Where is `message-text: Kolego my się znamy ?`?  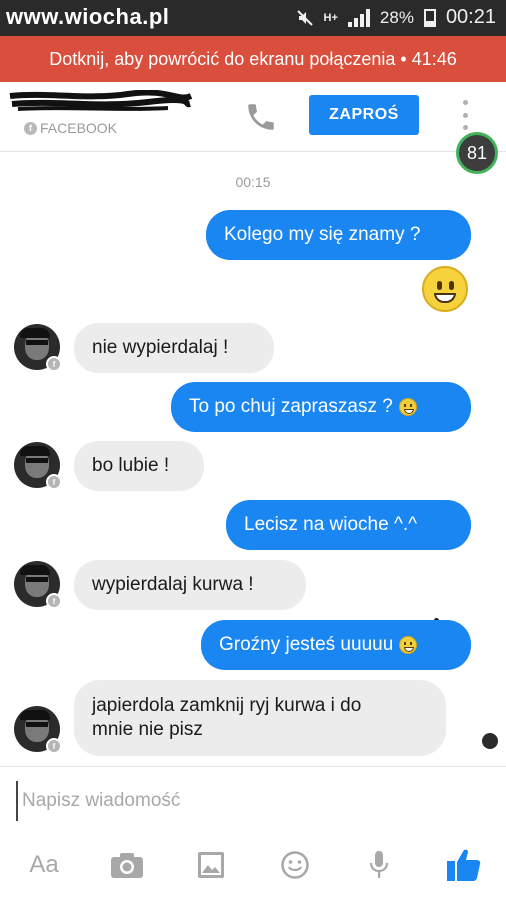 message-text: Kolego my się znamy ? is located at coordinates (322, 234).